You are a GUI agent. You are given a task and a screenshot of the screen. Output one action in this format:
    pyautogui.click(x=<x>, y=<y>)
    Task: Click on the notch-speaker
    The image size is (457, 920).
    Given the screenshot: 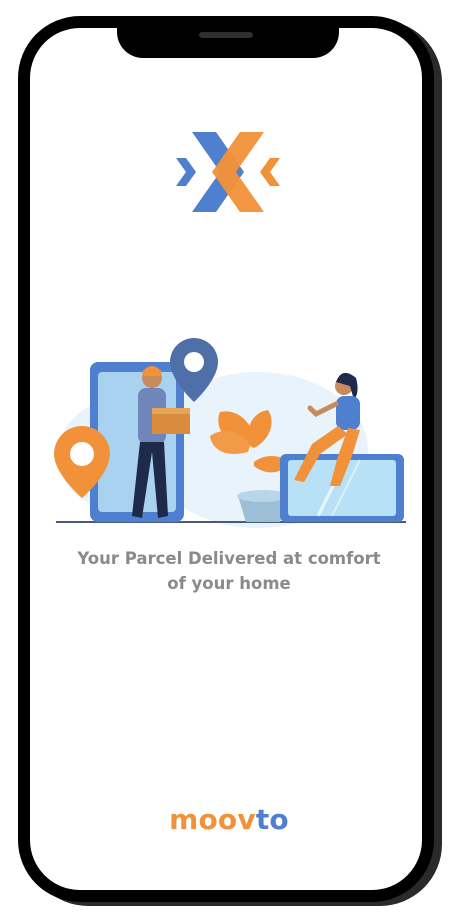 What is the action you would take?
    pyautogui.click(x=226, y=35)
    